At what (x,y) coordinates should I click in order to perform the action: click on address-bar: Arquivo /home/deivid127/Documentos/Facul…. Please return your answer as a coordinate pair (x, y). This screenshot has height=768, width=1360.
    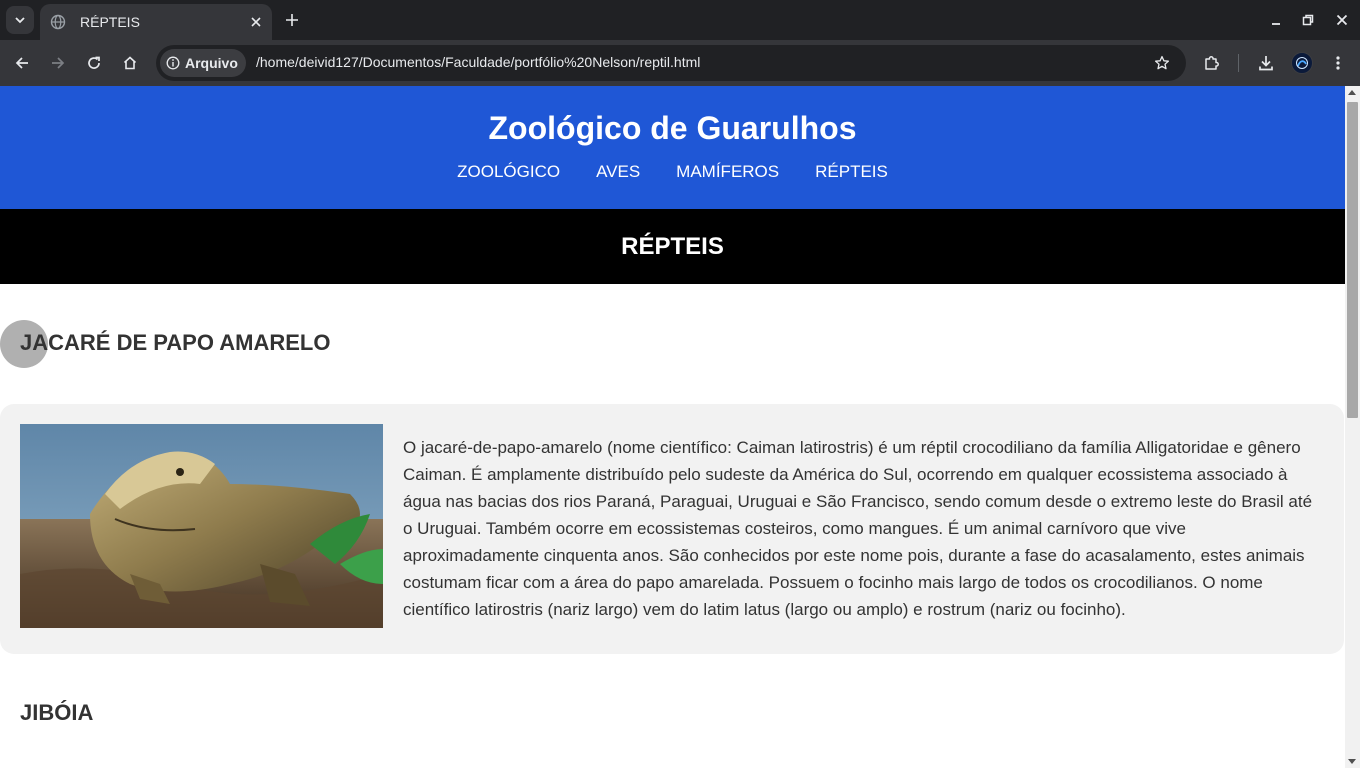
    Looking at the image, I should click on (671, 63).